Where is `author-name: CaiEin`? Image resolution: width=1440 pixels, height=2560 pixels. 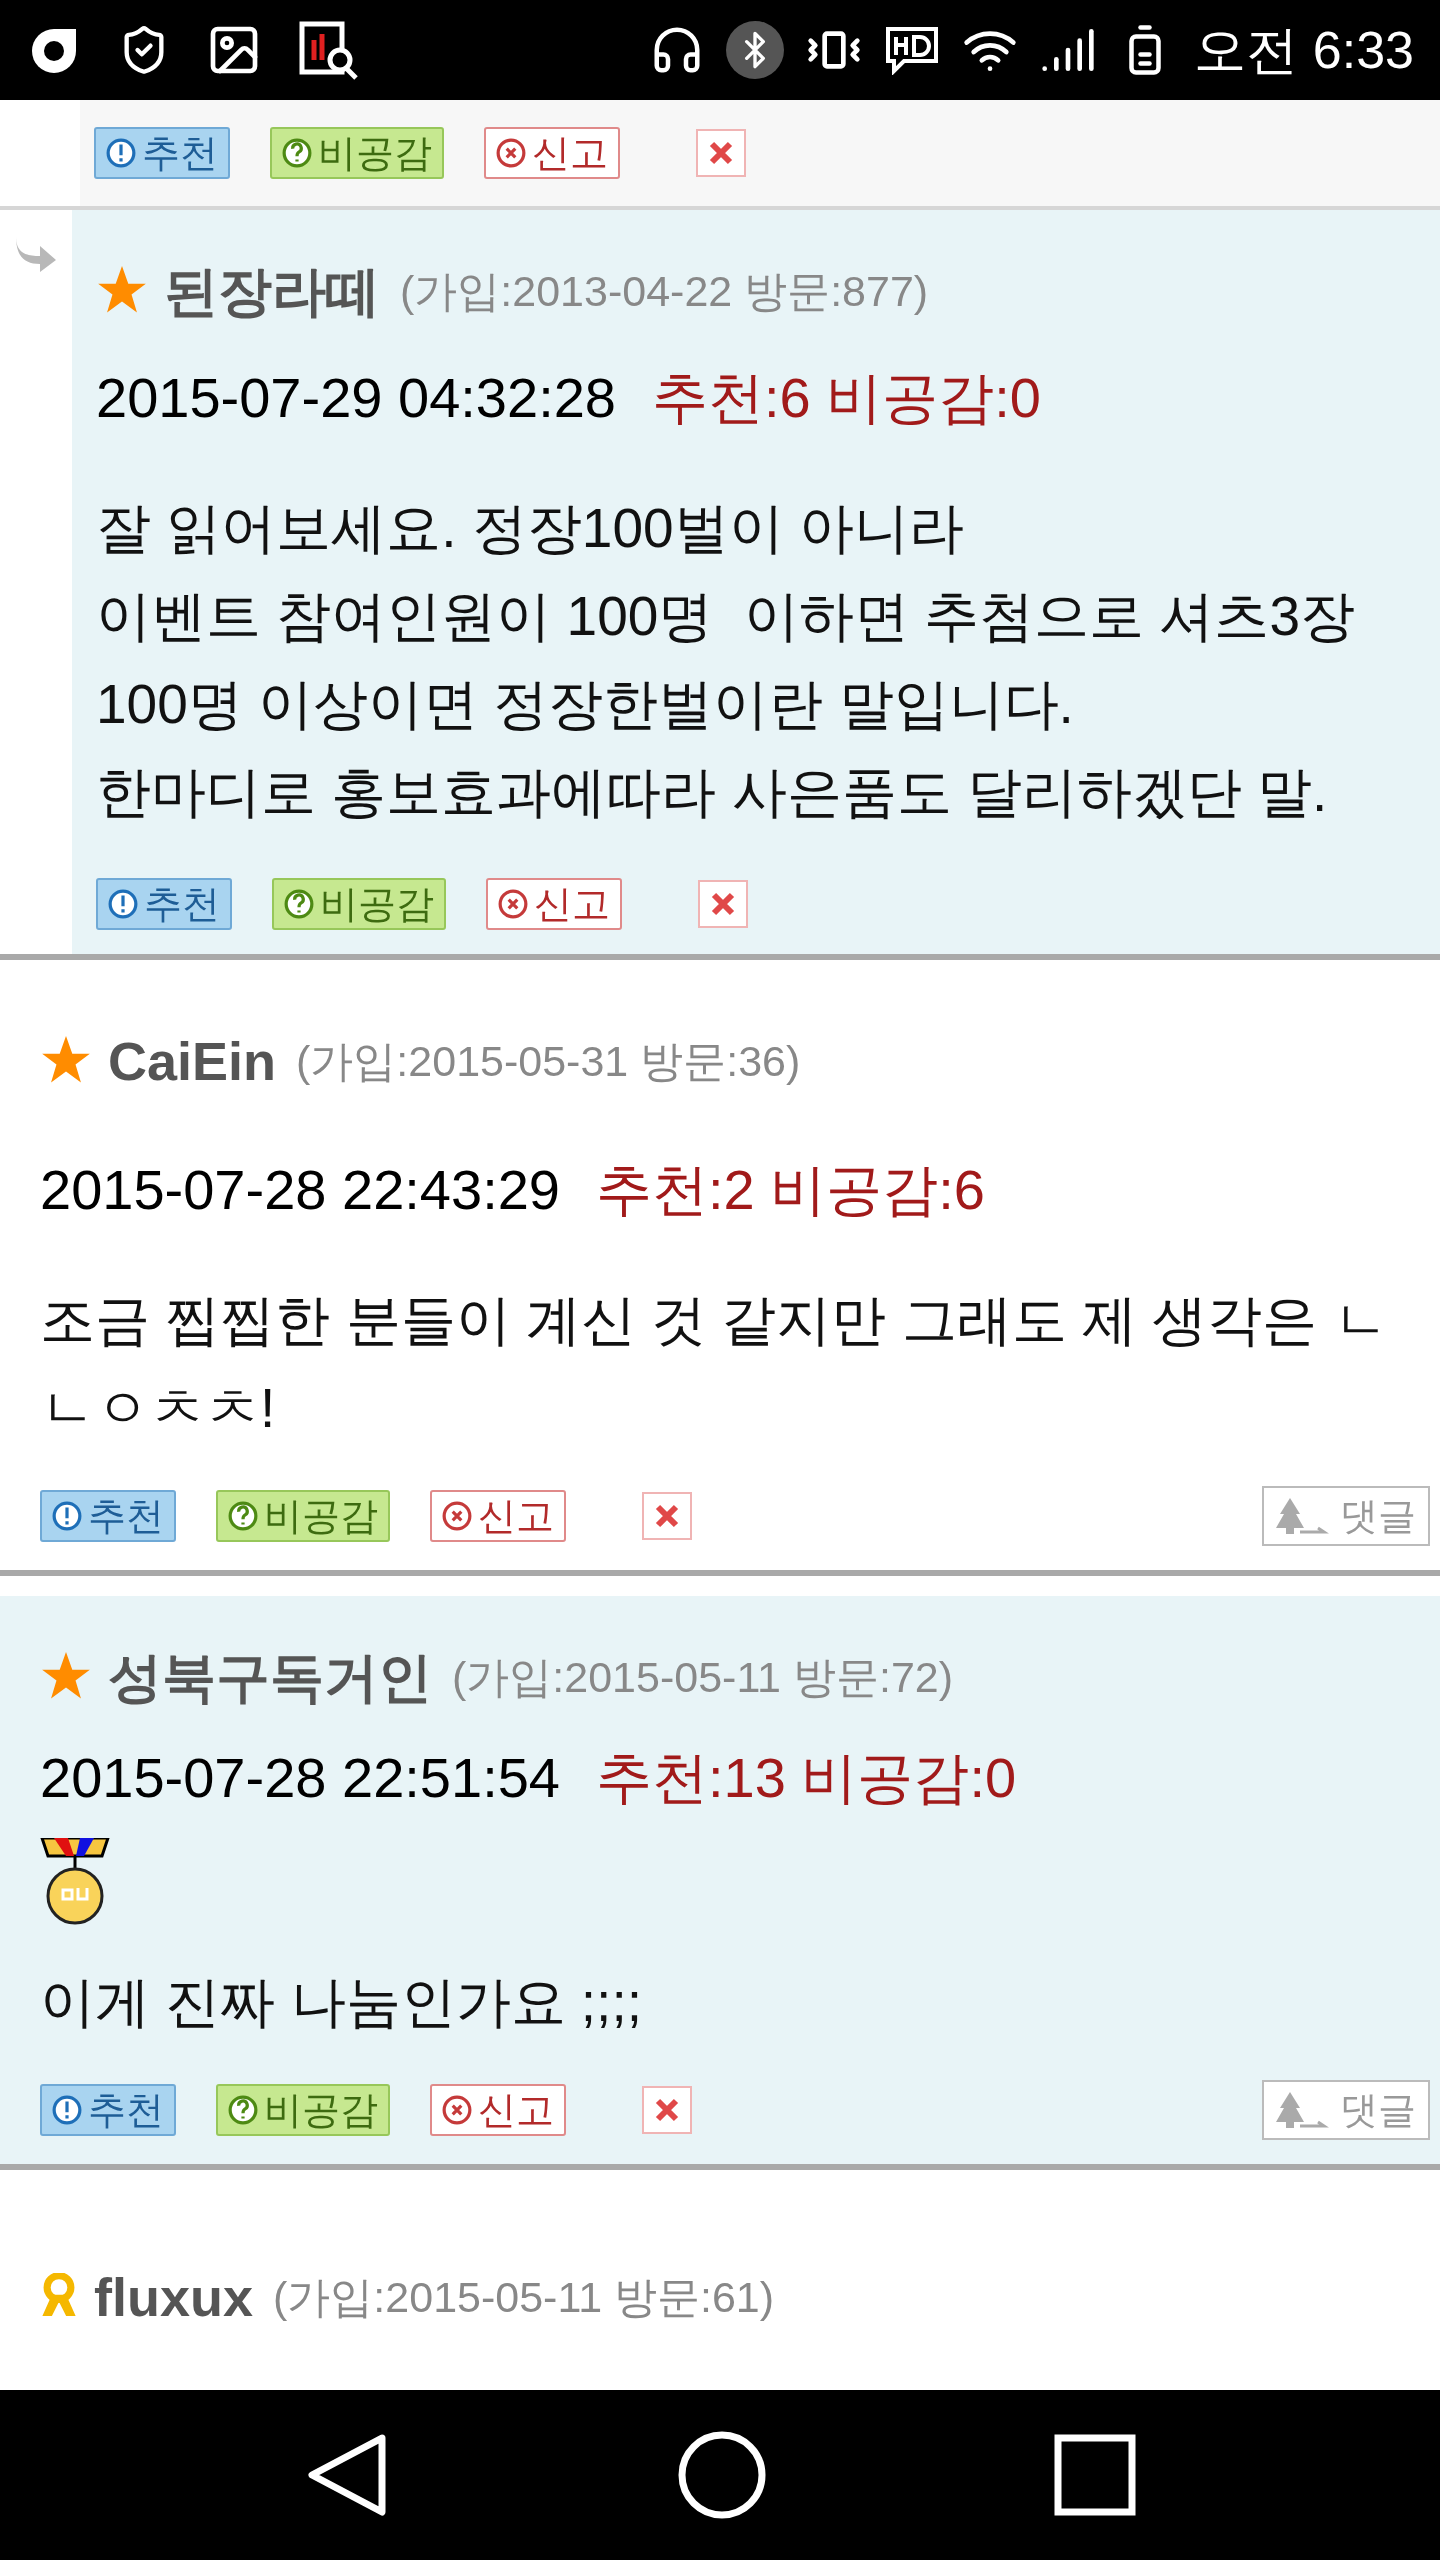 author-name: CaiEin is located at coordinates (192, 1061).